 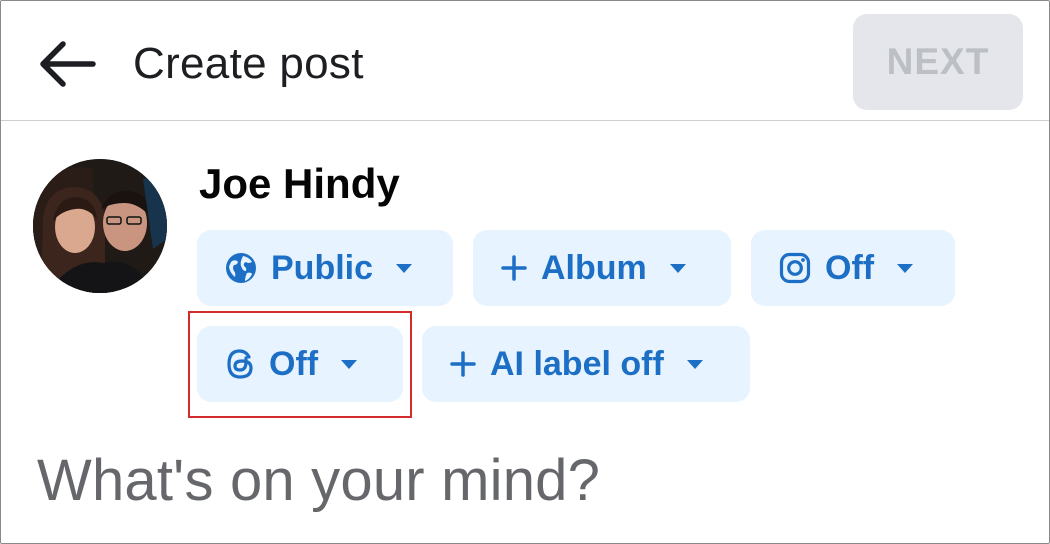 I want to click on threads-share-chip: Off, so click(x=300, y=364).